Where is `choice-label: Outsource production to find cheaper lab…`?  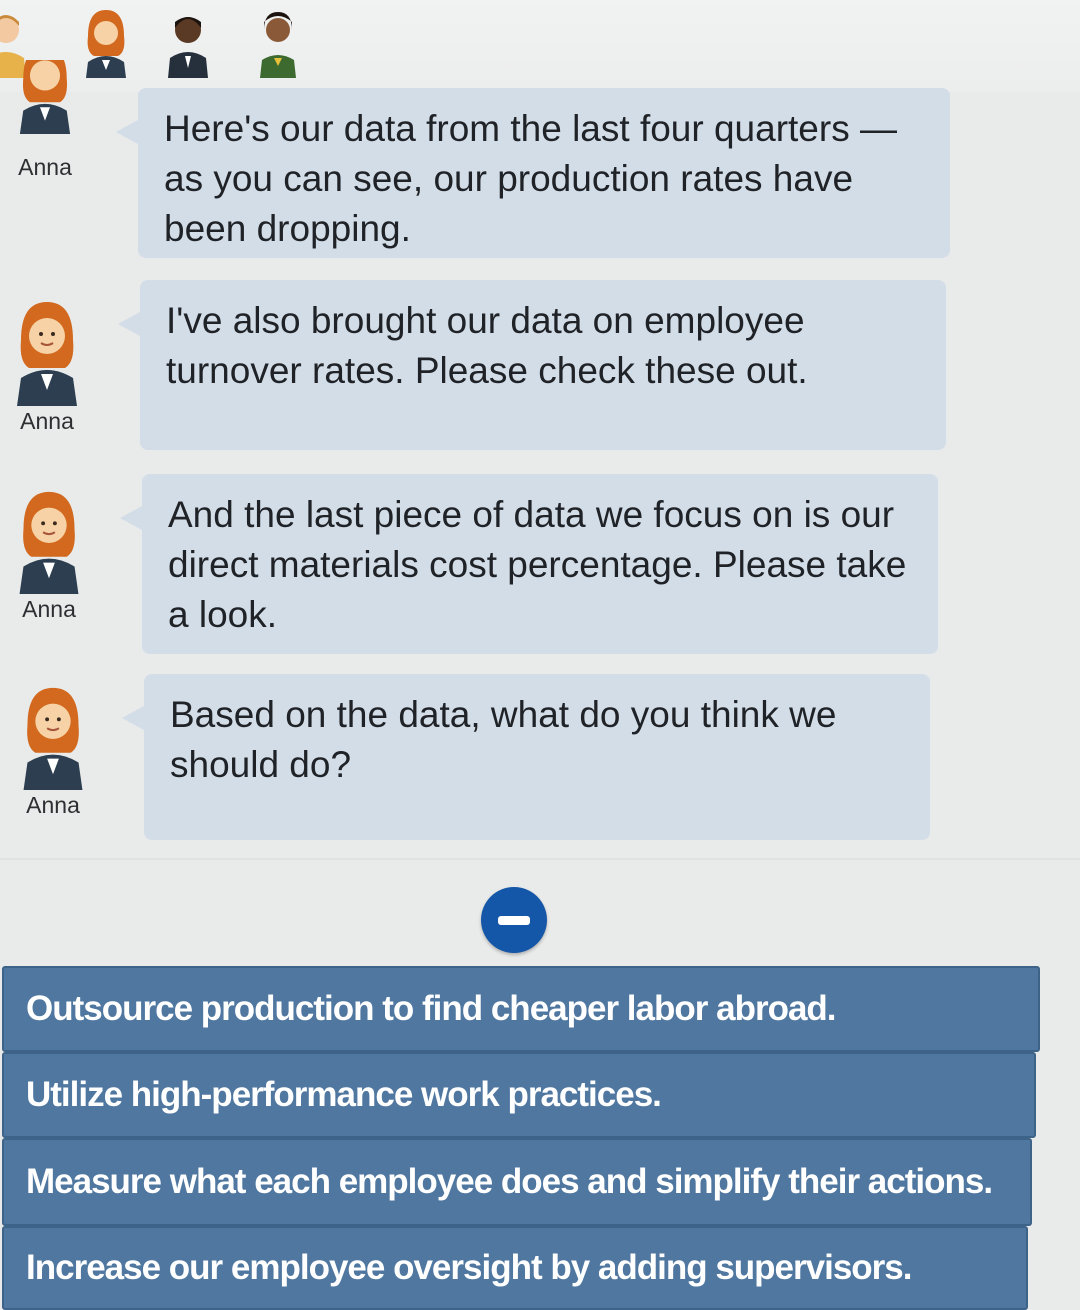
choice-label: Outsource production to find cheaper lab… is located at coordinates (431, 1008).